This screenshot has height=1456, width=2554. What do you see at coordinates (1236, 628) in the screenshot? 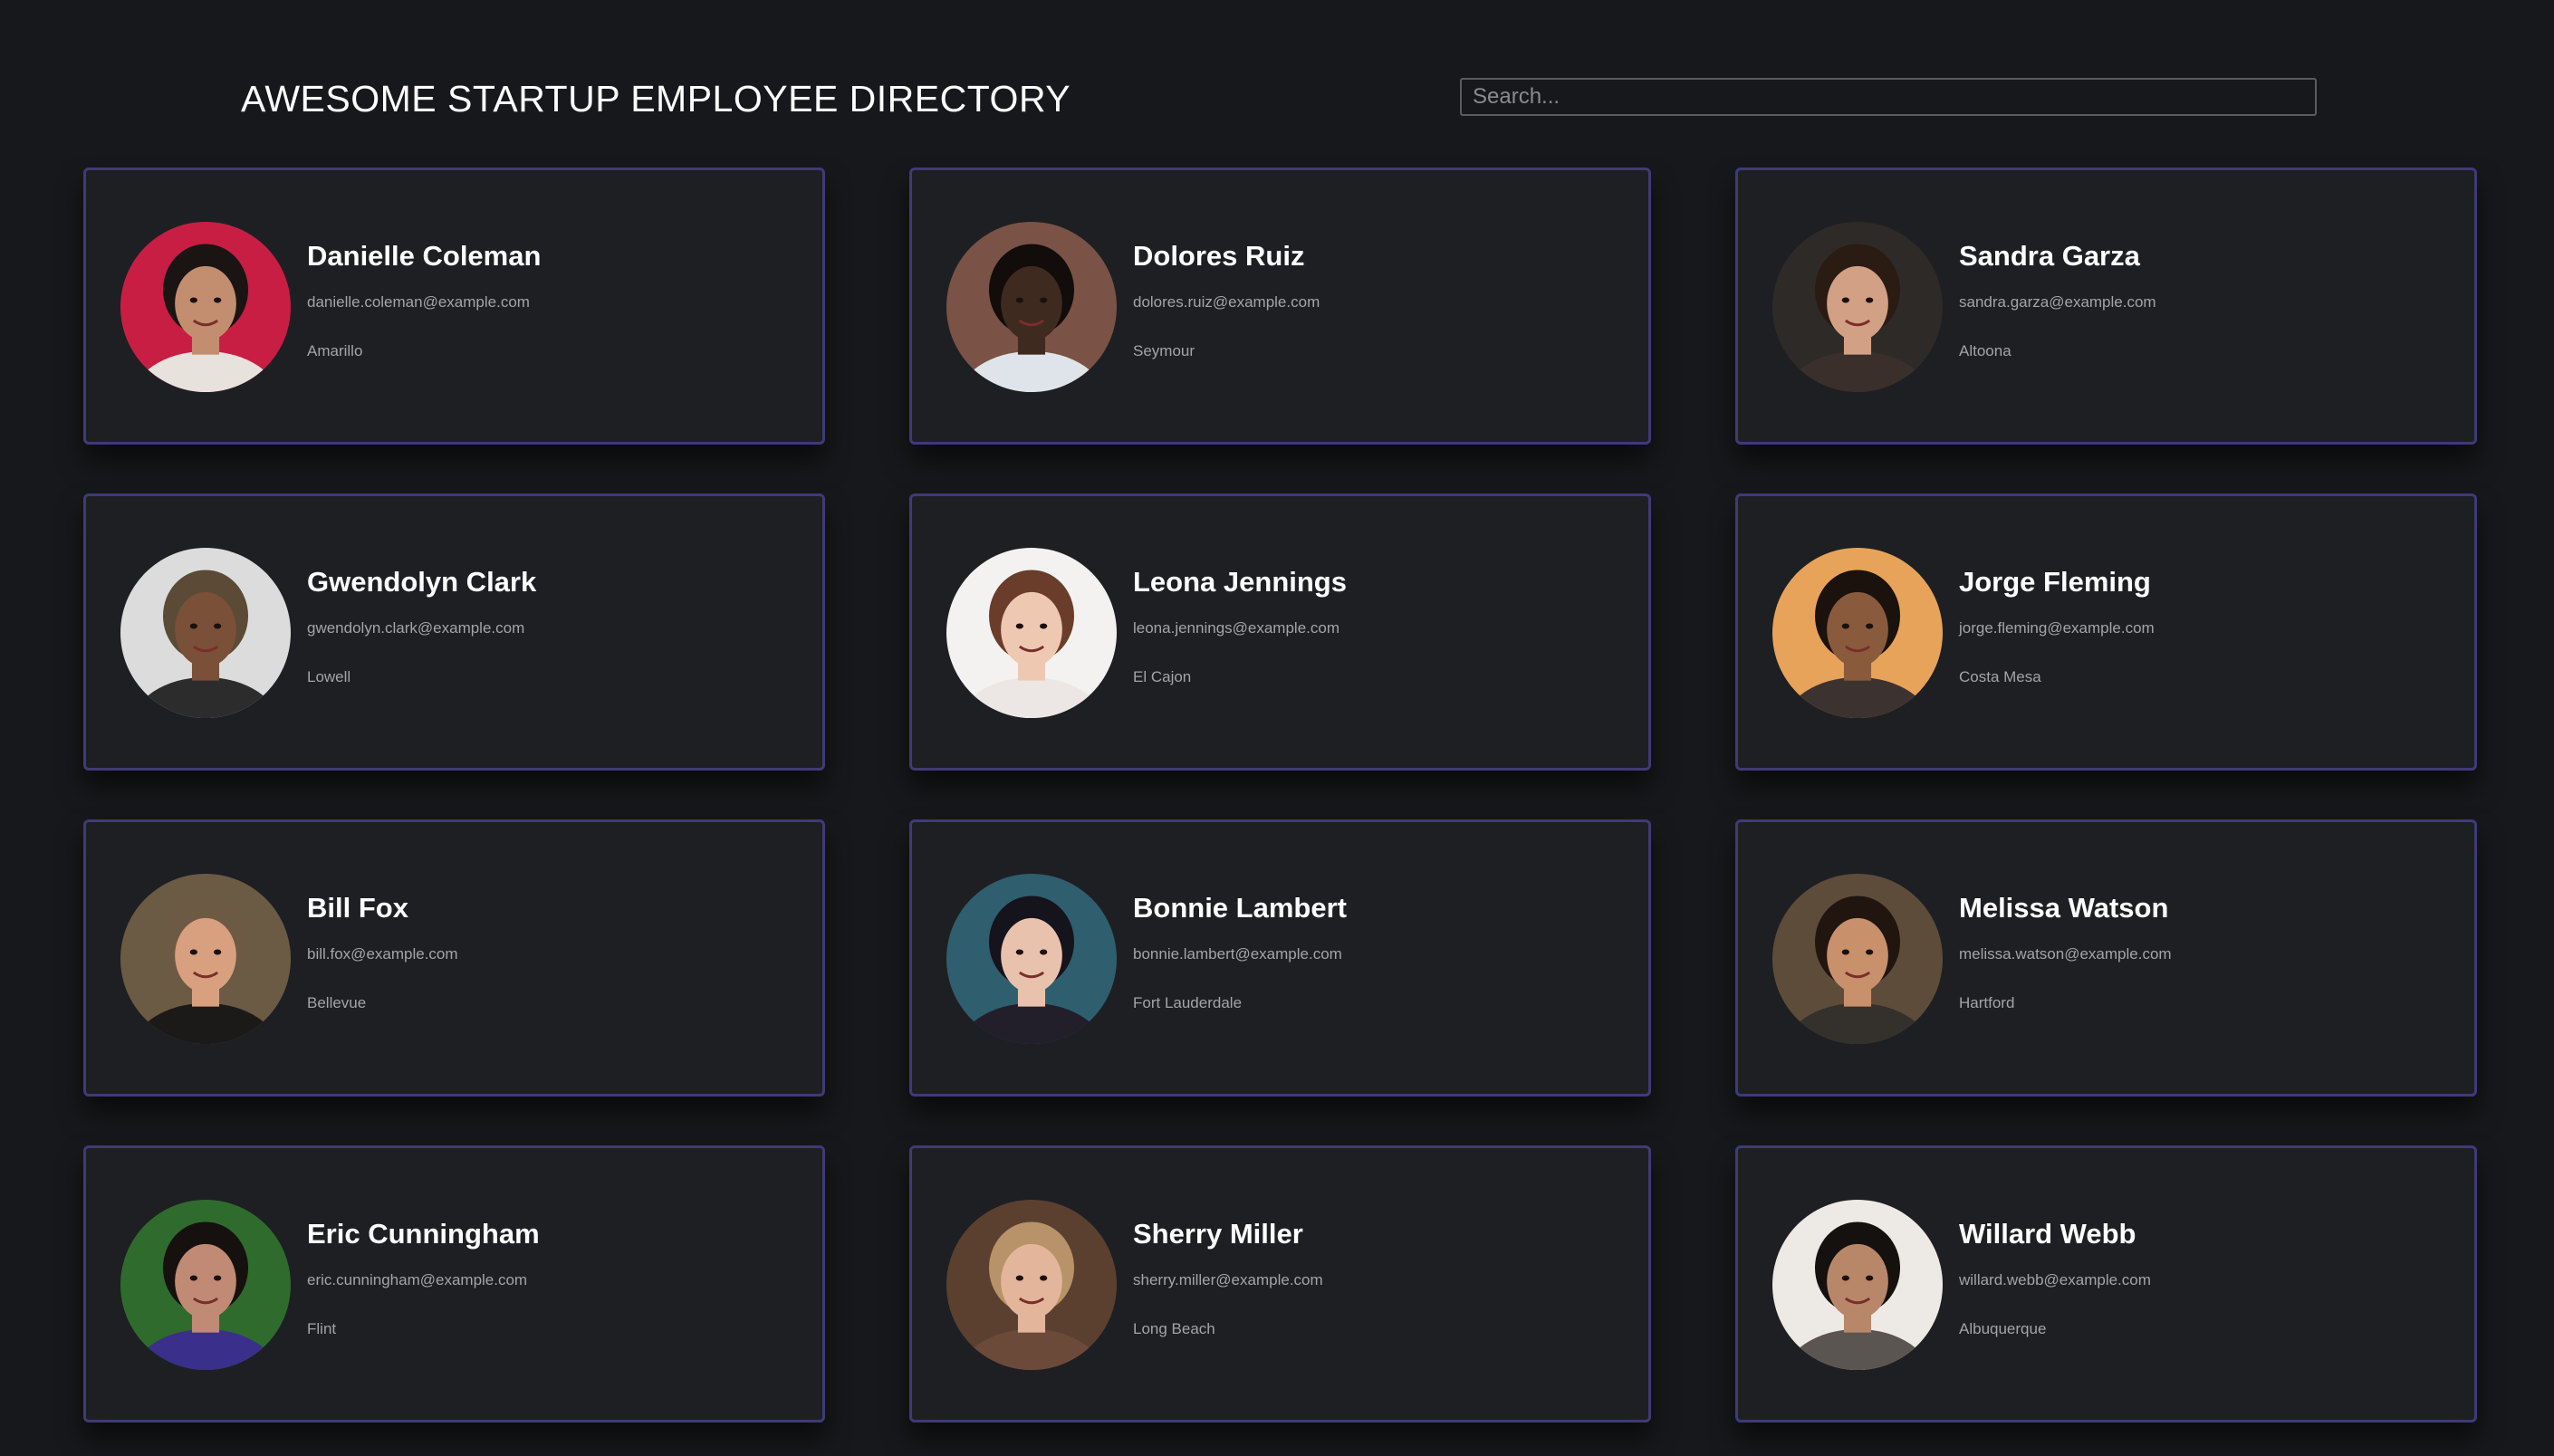
I see `employee-email: leona.jennings@example.com` at bounding box center [1236, 628].